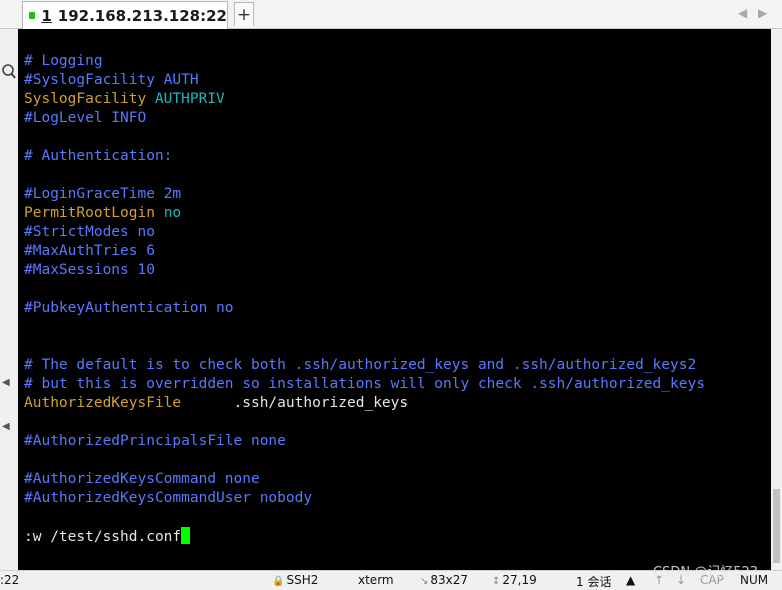 This screenshot has height=590, width=782. I want to click on terminal-text: AUTHPRIV, so click(189, 99).